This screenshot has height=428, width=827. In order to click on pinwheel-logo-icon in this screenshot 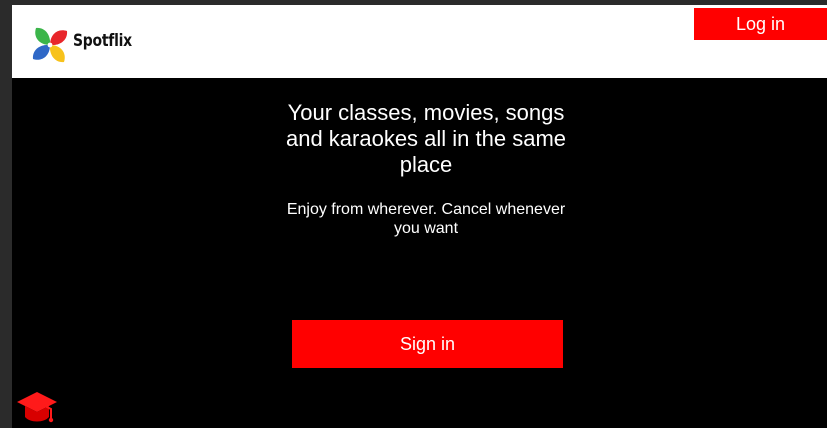, I will do `click(50, 45)`.